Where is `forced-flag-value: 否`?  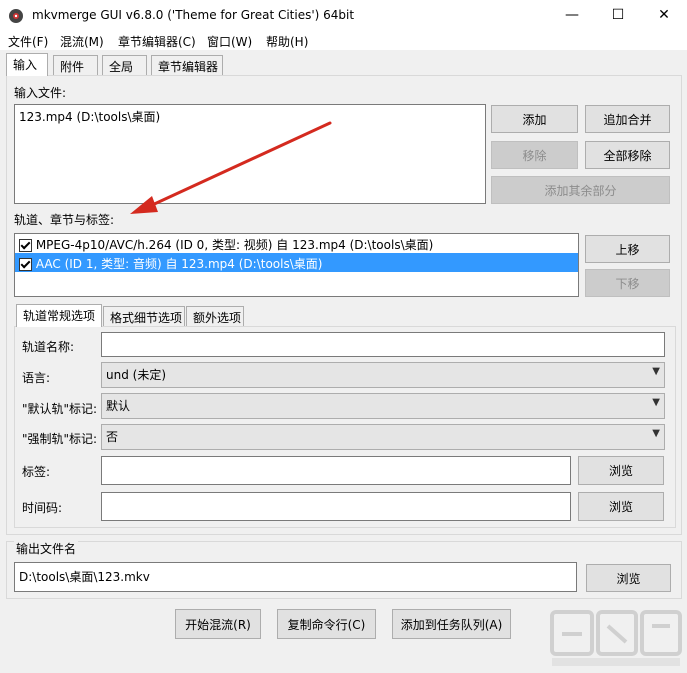
forced-flag-value: 否 is located at coordinates (112, 437).